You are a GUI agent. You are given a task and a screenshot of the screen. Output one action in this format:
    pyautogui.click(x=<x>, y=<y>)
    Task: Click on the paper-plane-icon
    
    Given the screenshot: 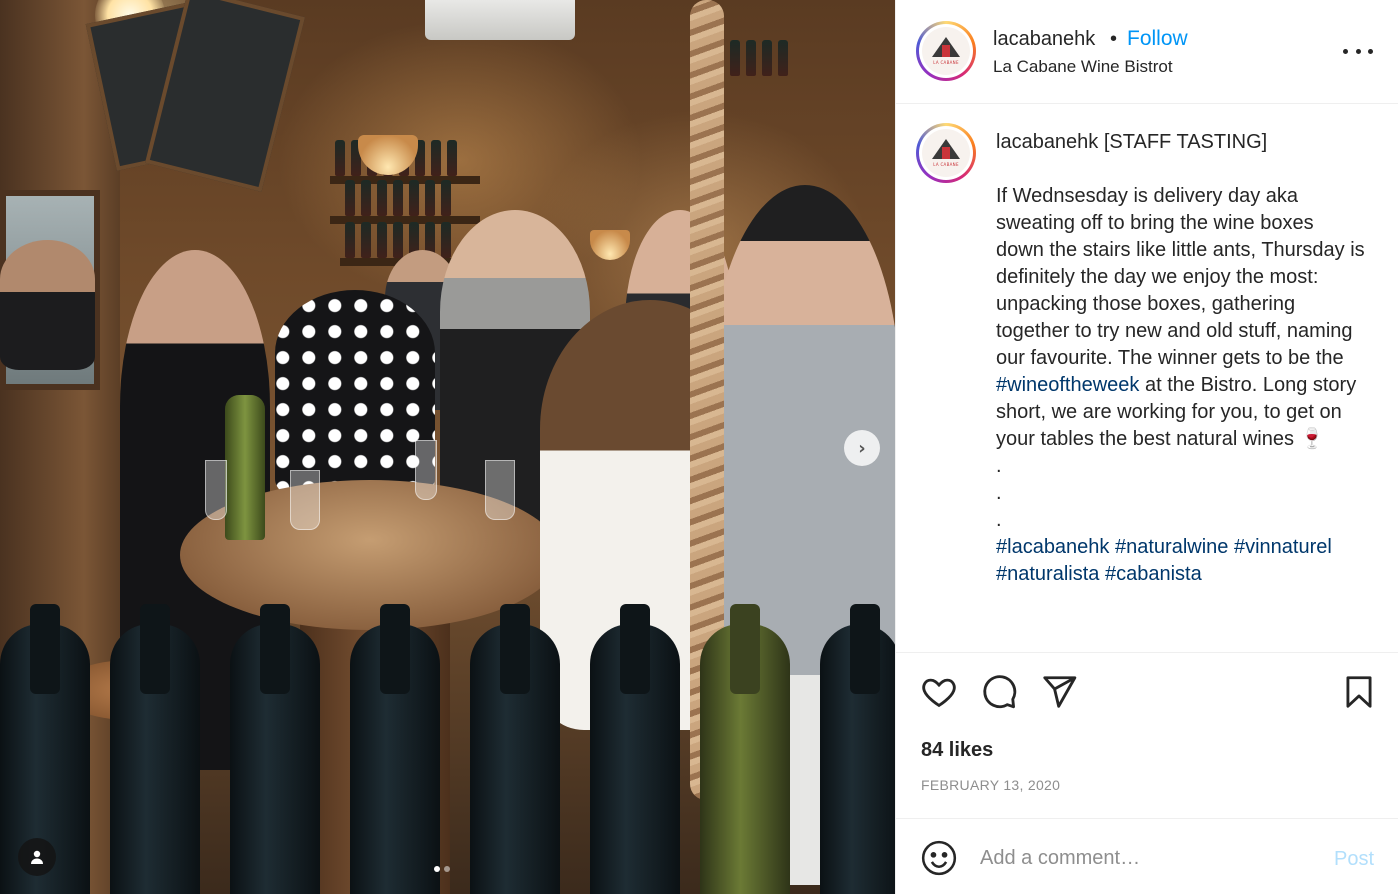 What is the action you would take?
    pyautogui.click(x=1060, y=692)
    